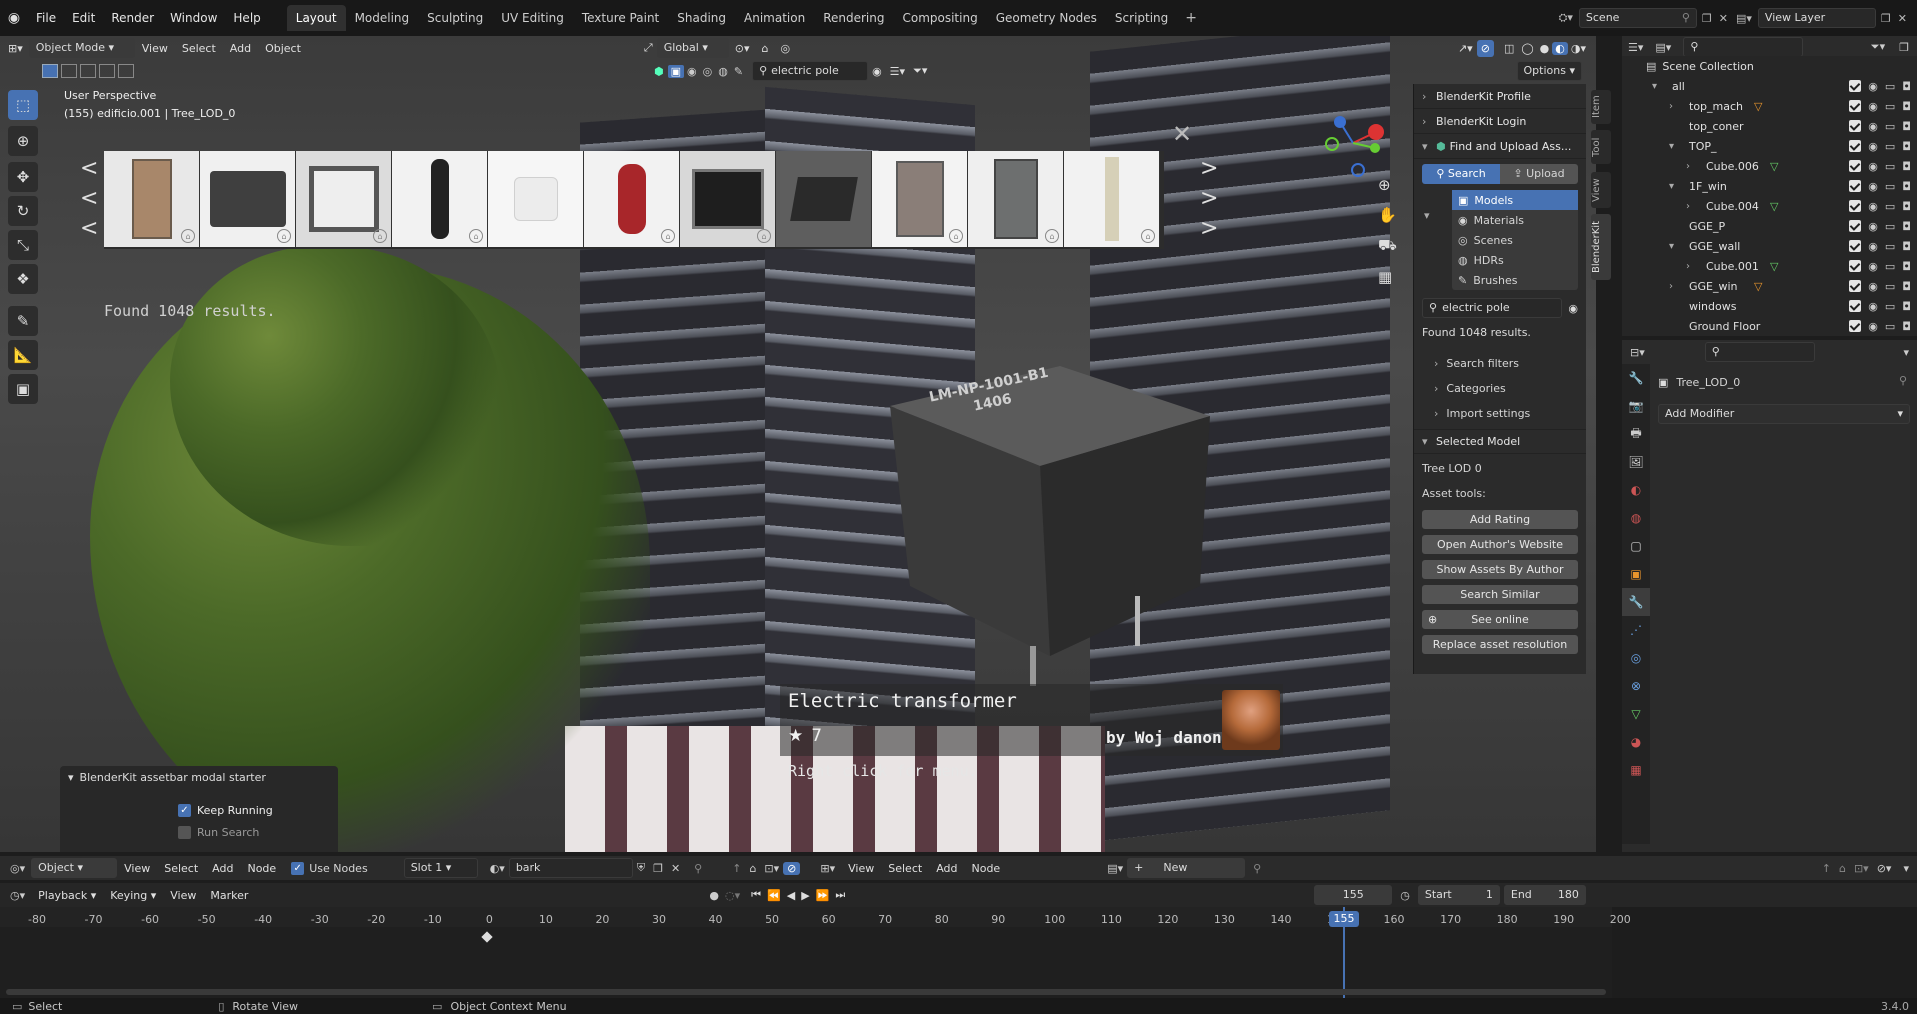 The width and height of the screenshot is (1917, 1014). I want to click on menu-object: Object, so click(283, 48).